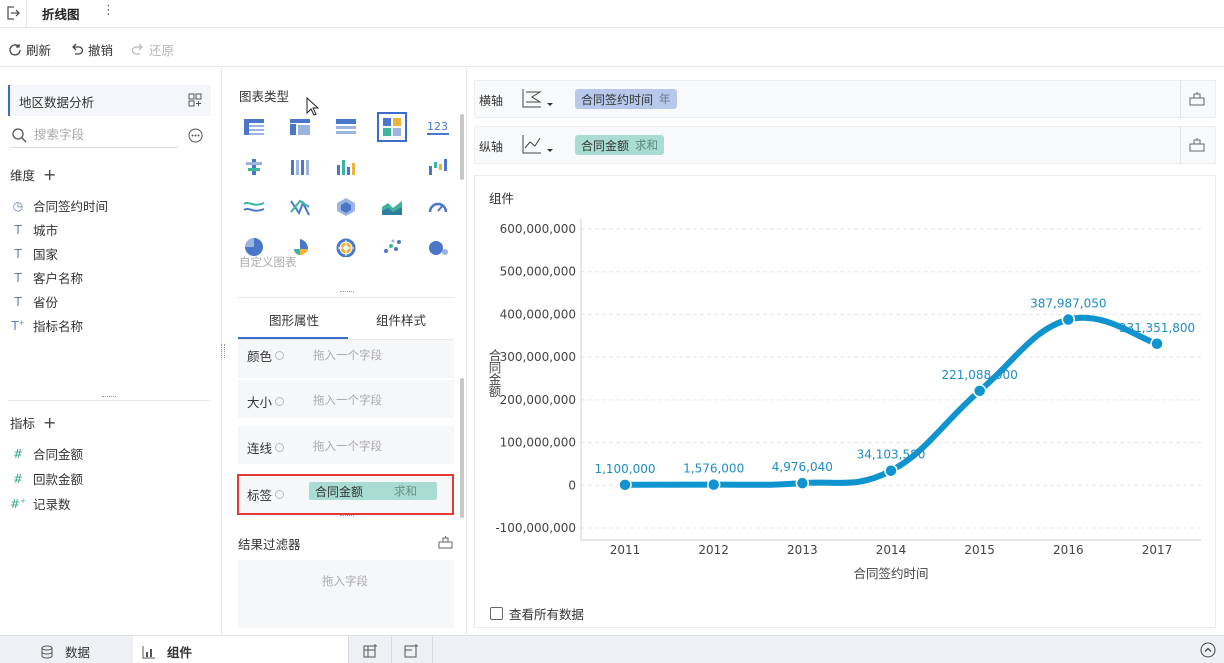 This screenshot has width=1224, height=663. I want to click on component-tab-label: 组件, so click(180, 652).